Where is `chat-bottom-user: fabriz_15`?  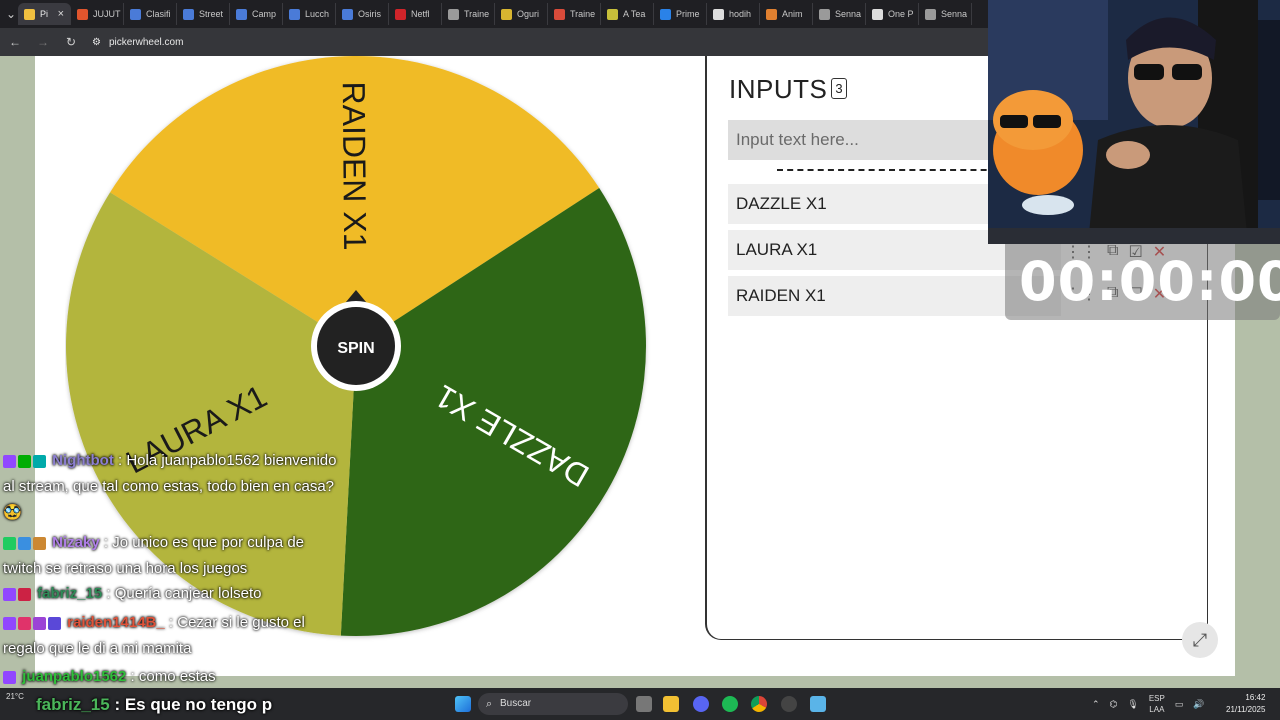
chat-bottom-user: fabriz_15 is located at coordinates (73, 704).